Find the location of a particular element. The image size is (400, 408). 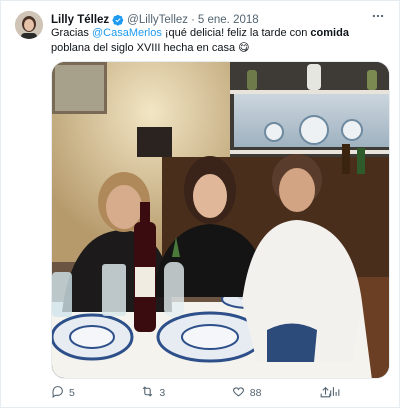

author-name: Lilly Téllez is located at coordinates (80, 20).